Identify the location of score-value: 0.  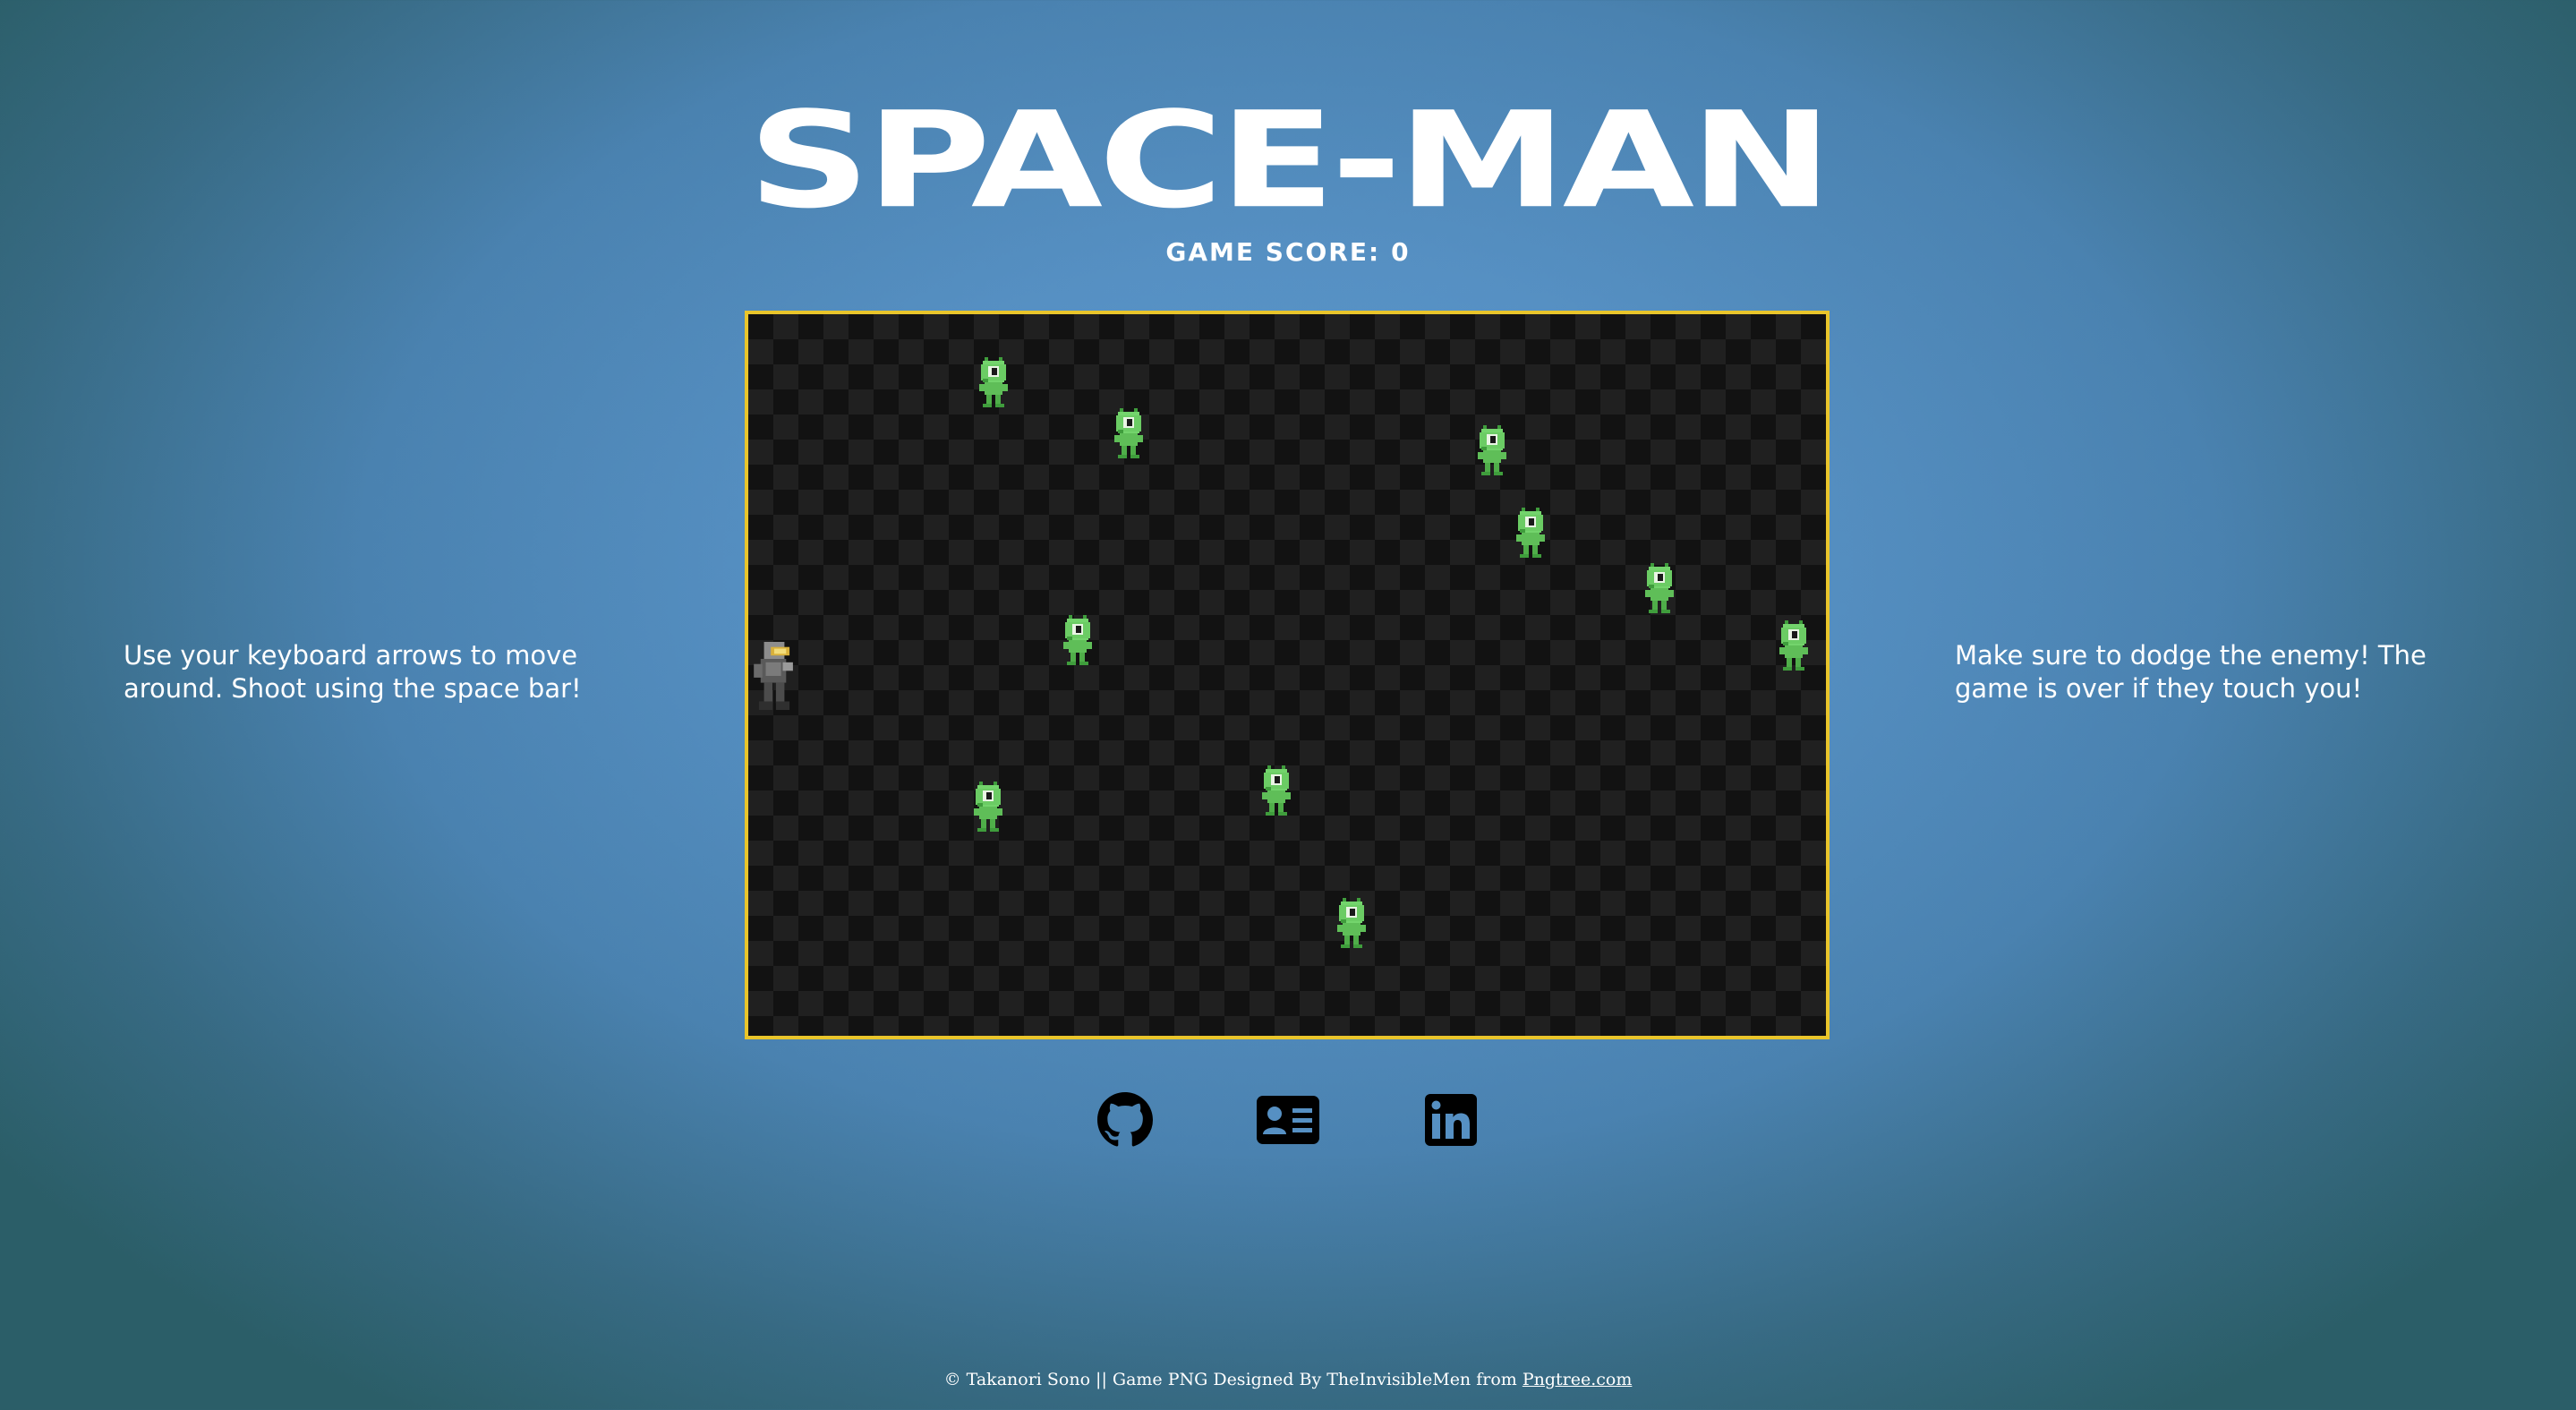
(1401, 252).